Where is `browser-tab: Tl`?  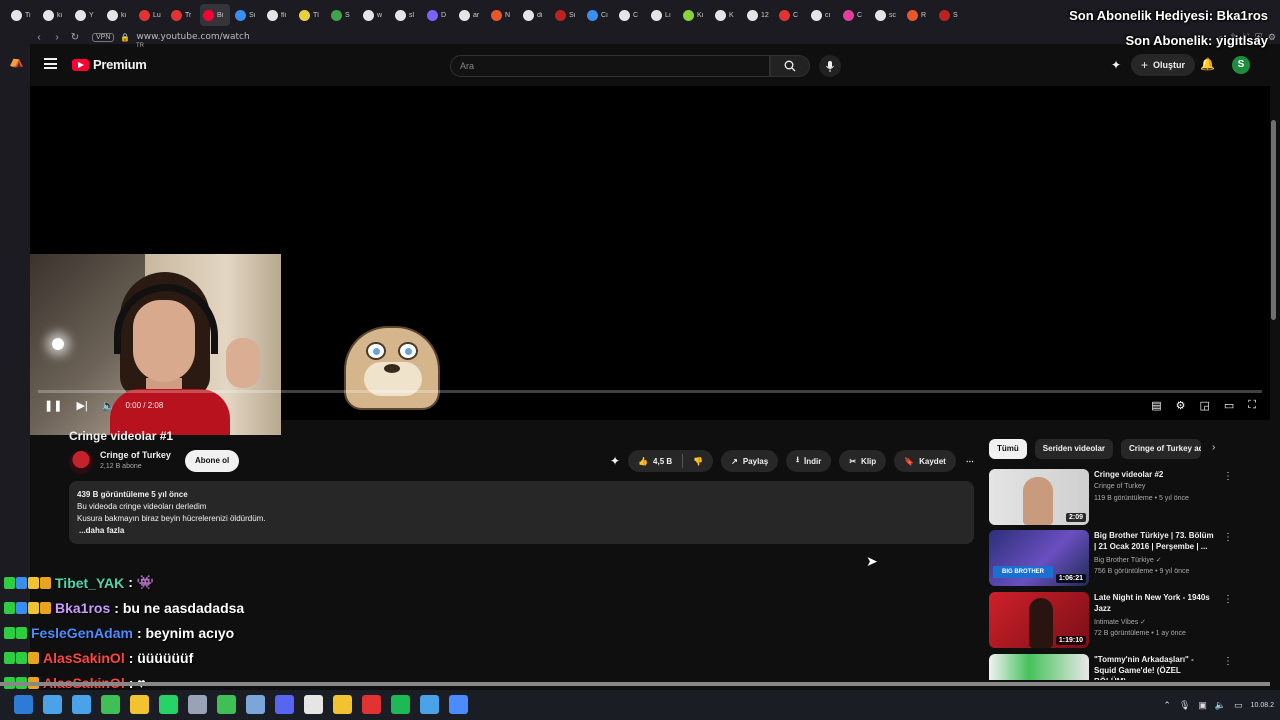
browser-tab: Tl is located at coordinates (311, 15).